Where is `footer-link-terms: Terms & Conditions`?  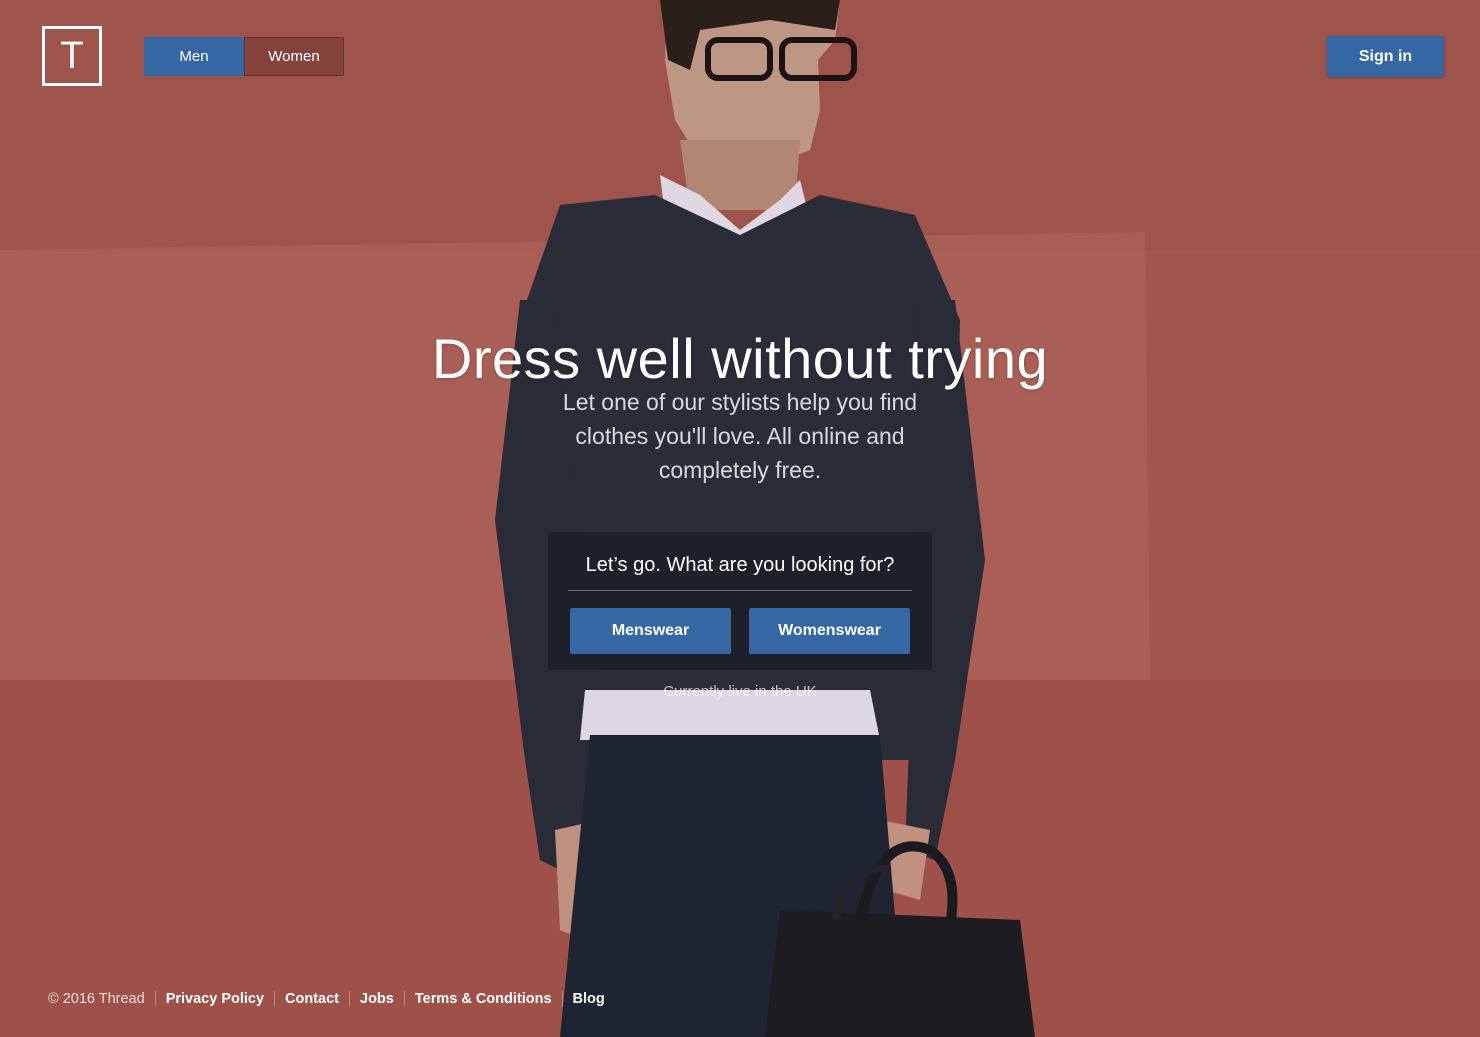
footer-link-terms: Terms & Conditions is located at coordinates (483, 999).